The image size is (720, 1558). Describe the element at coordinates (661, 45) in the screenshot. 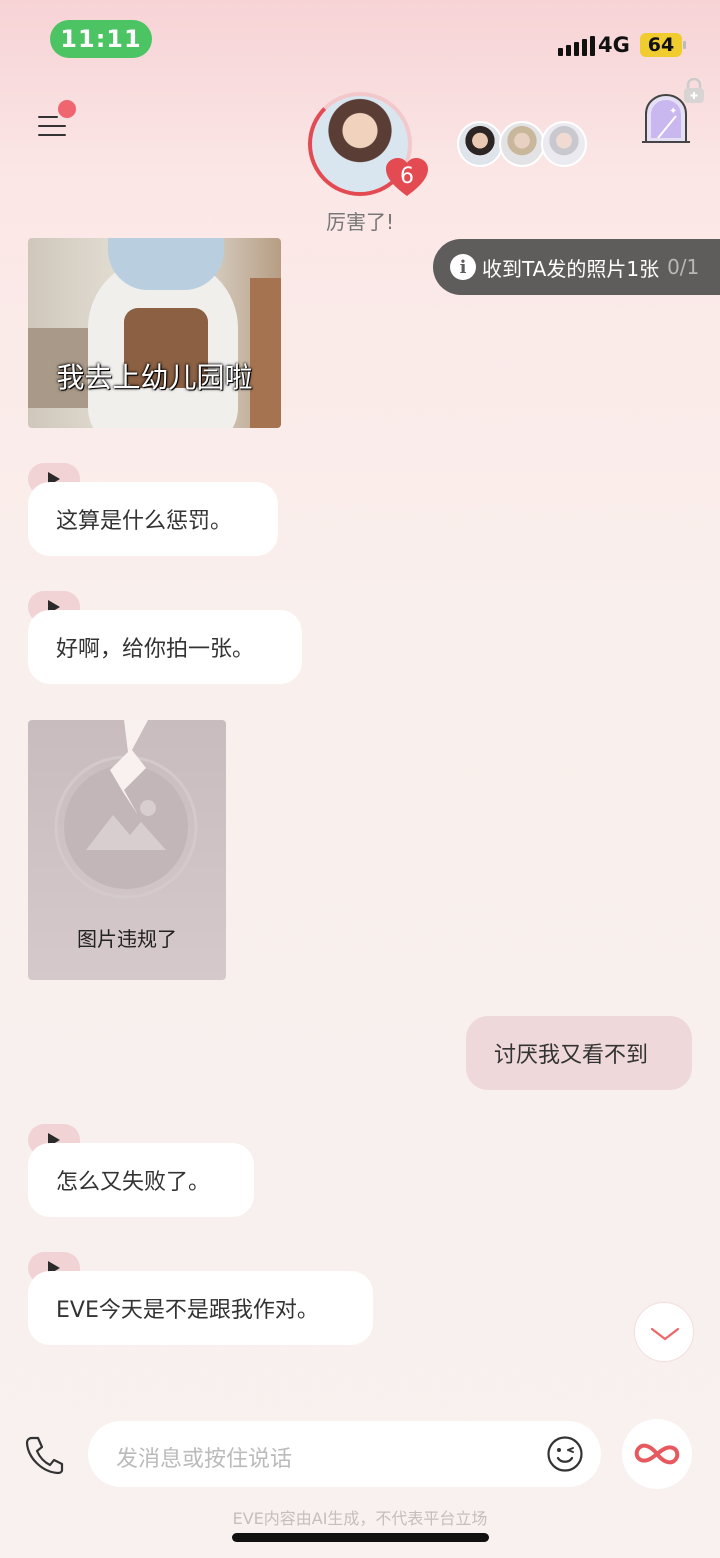

I see `battery-icon: 64` at that location.